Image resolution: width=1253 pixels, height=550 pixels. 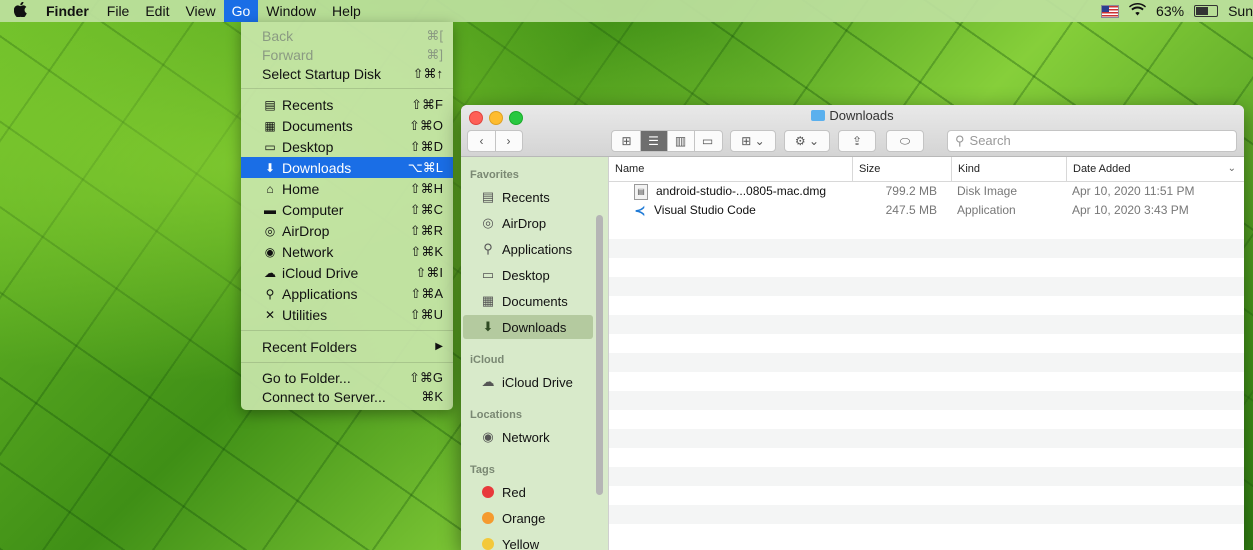 What do you see at coordinates (857, 141) in the screenshot?
I see `share-button: ⇪` at bounding box center [857, 141].